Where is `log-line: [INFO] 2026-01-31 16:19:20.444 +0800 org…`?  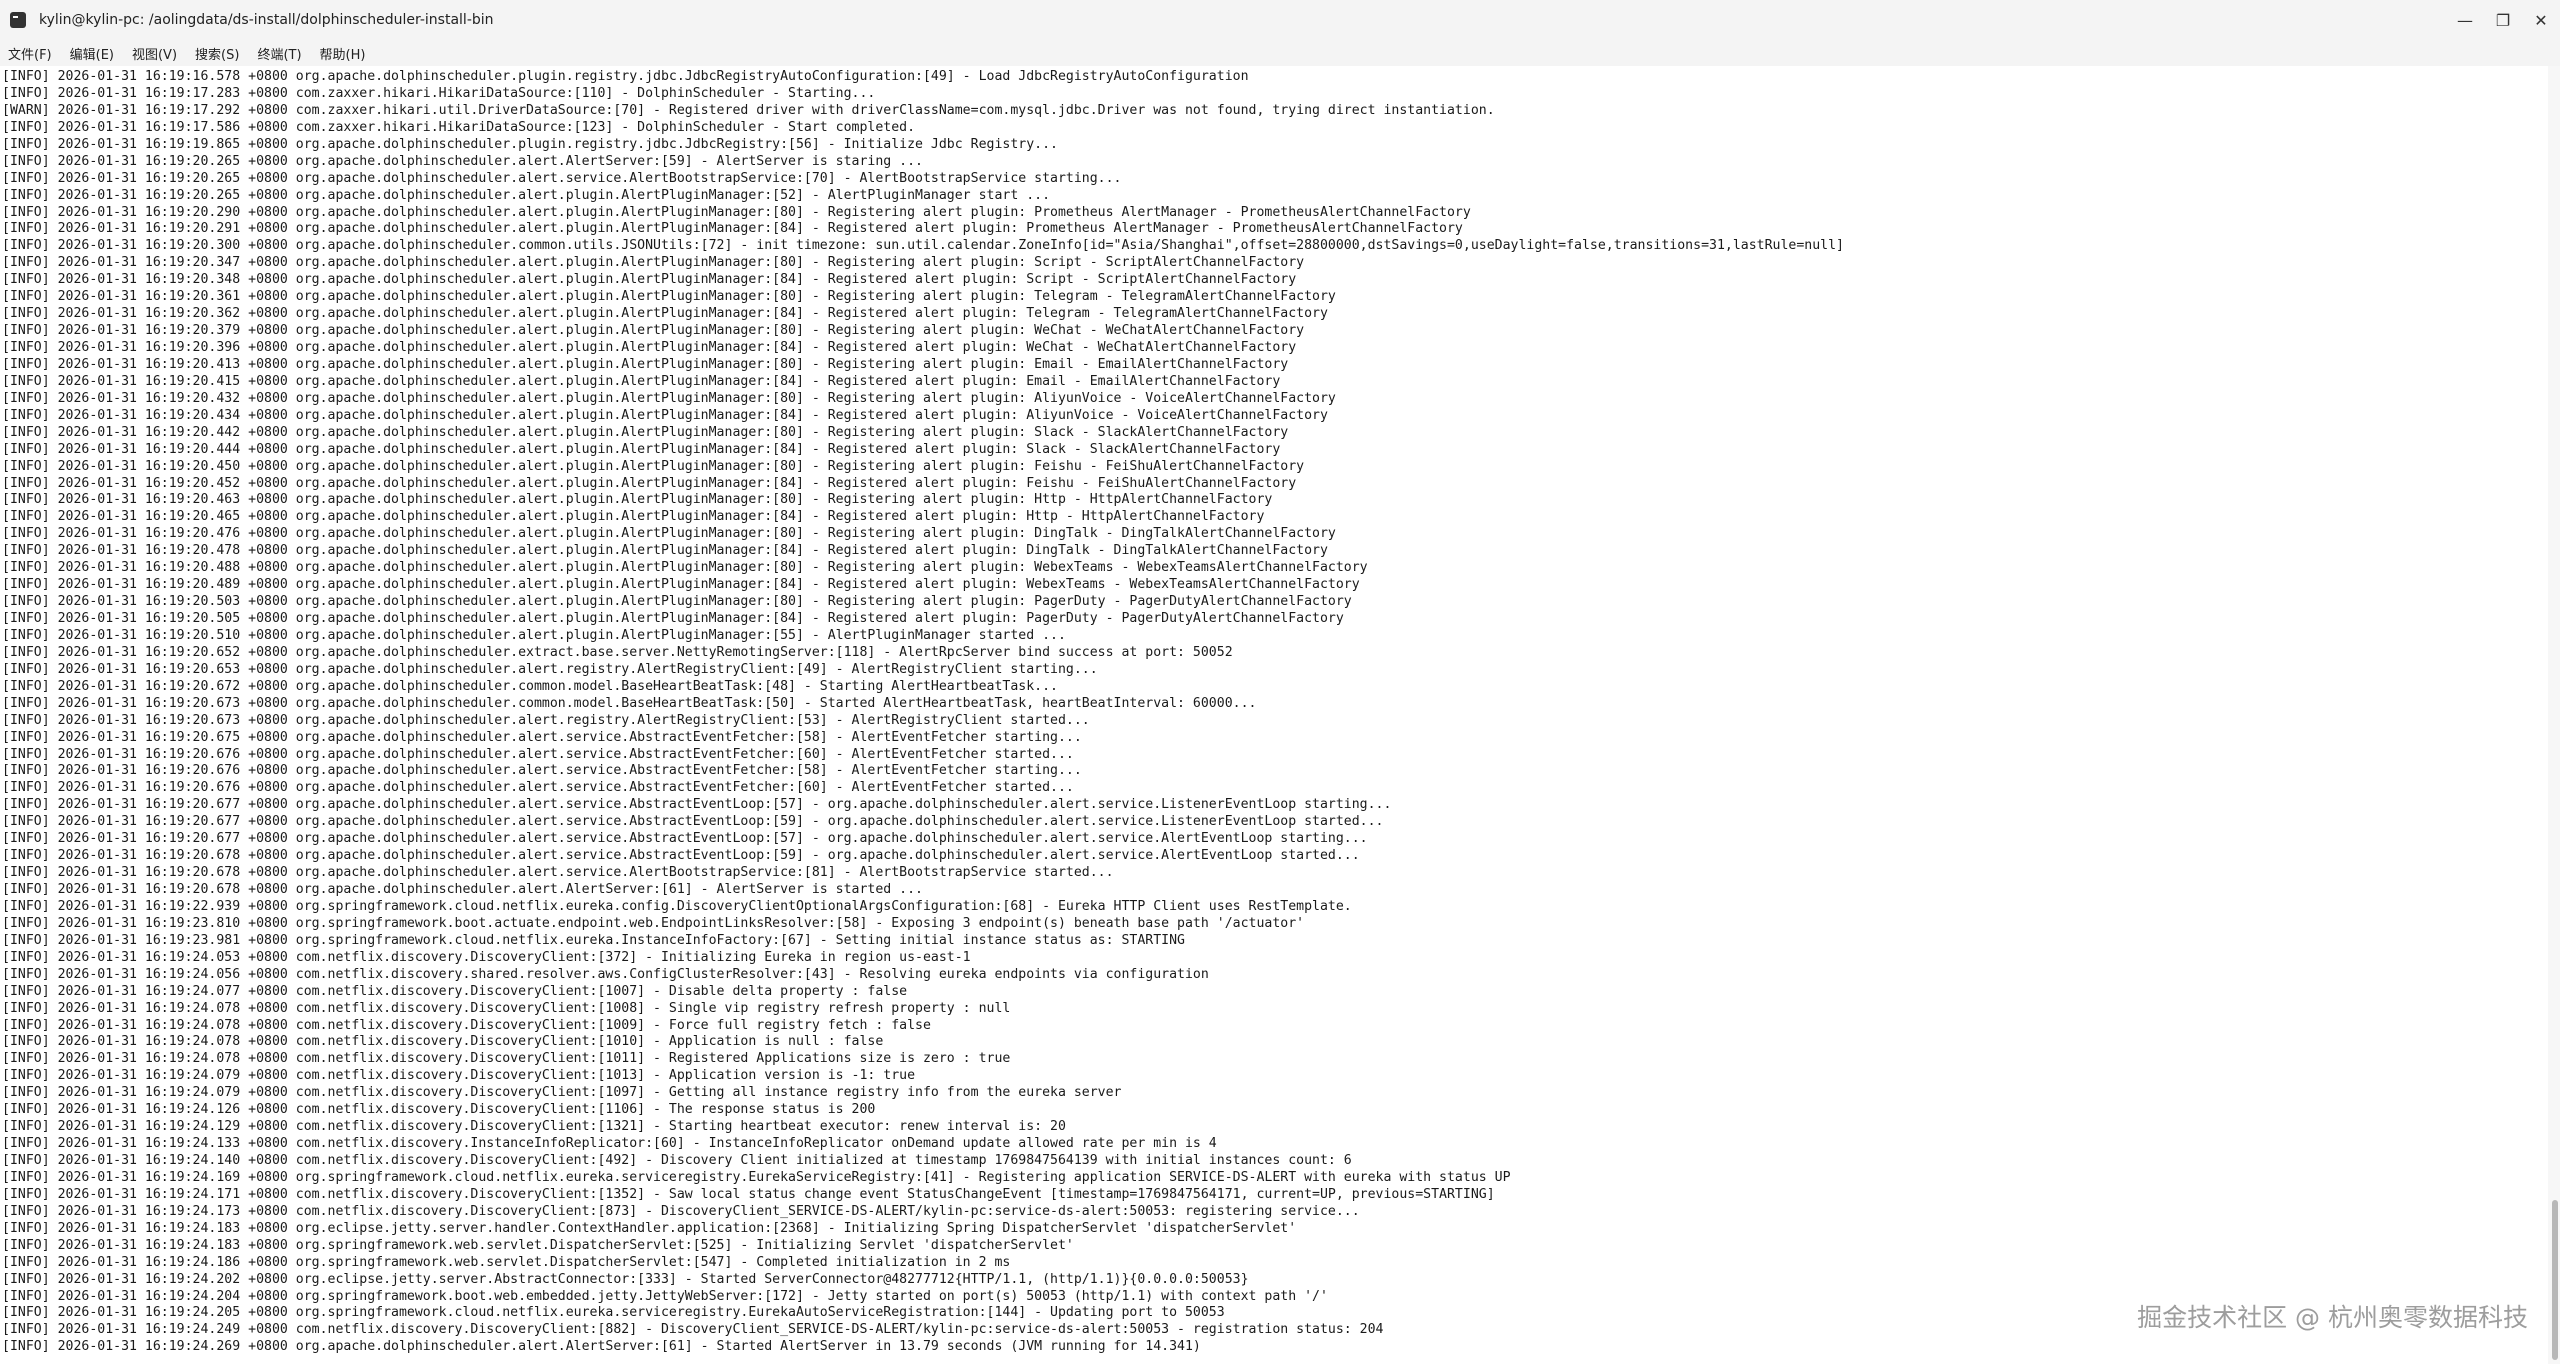
log-line: [INFO] 2026-01-31 16:19:20.444 +0800 org… is located at coordinates (641, 449).